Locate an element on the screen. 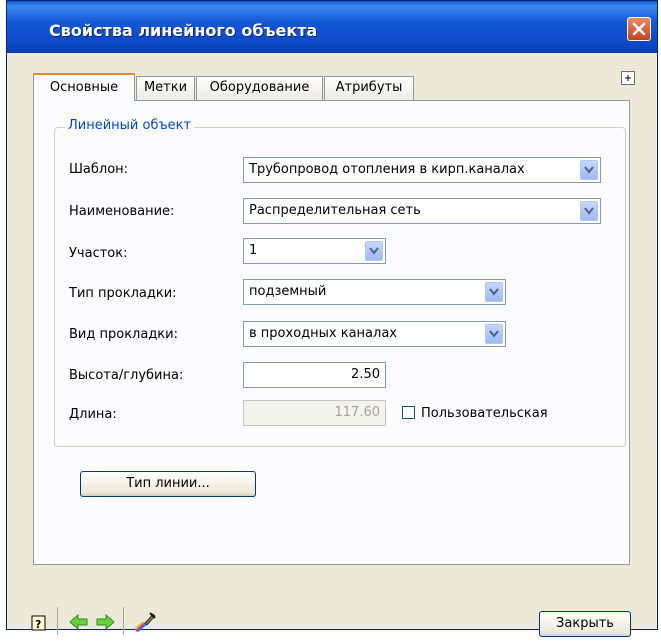 The width and height of the screenshot is (661, 643). tab-equipment: Оборудование is located at coordinates (259, 88).